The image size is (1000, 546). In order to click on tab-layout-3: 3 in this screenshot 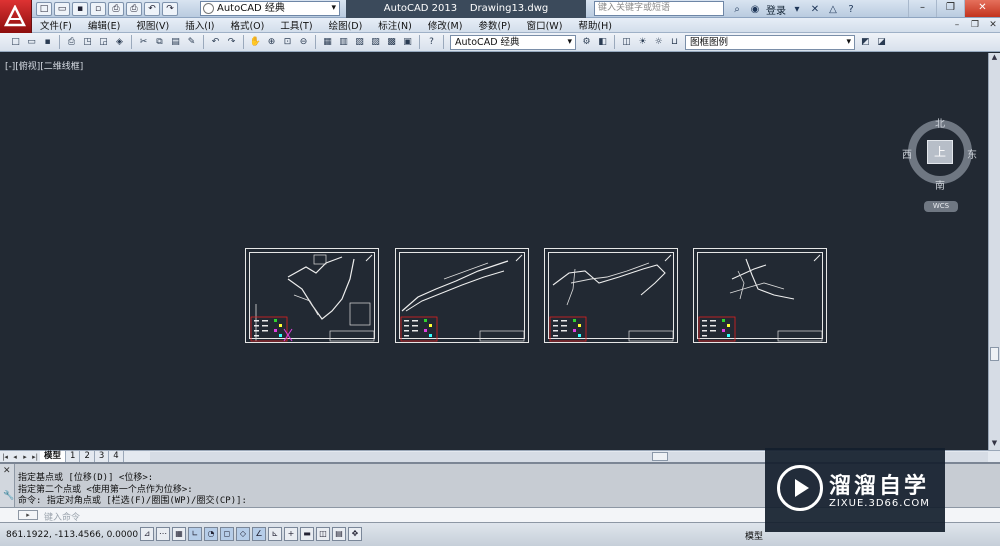, I will do `click(102, 456)`.